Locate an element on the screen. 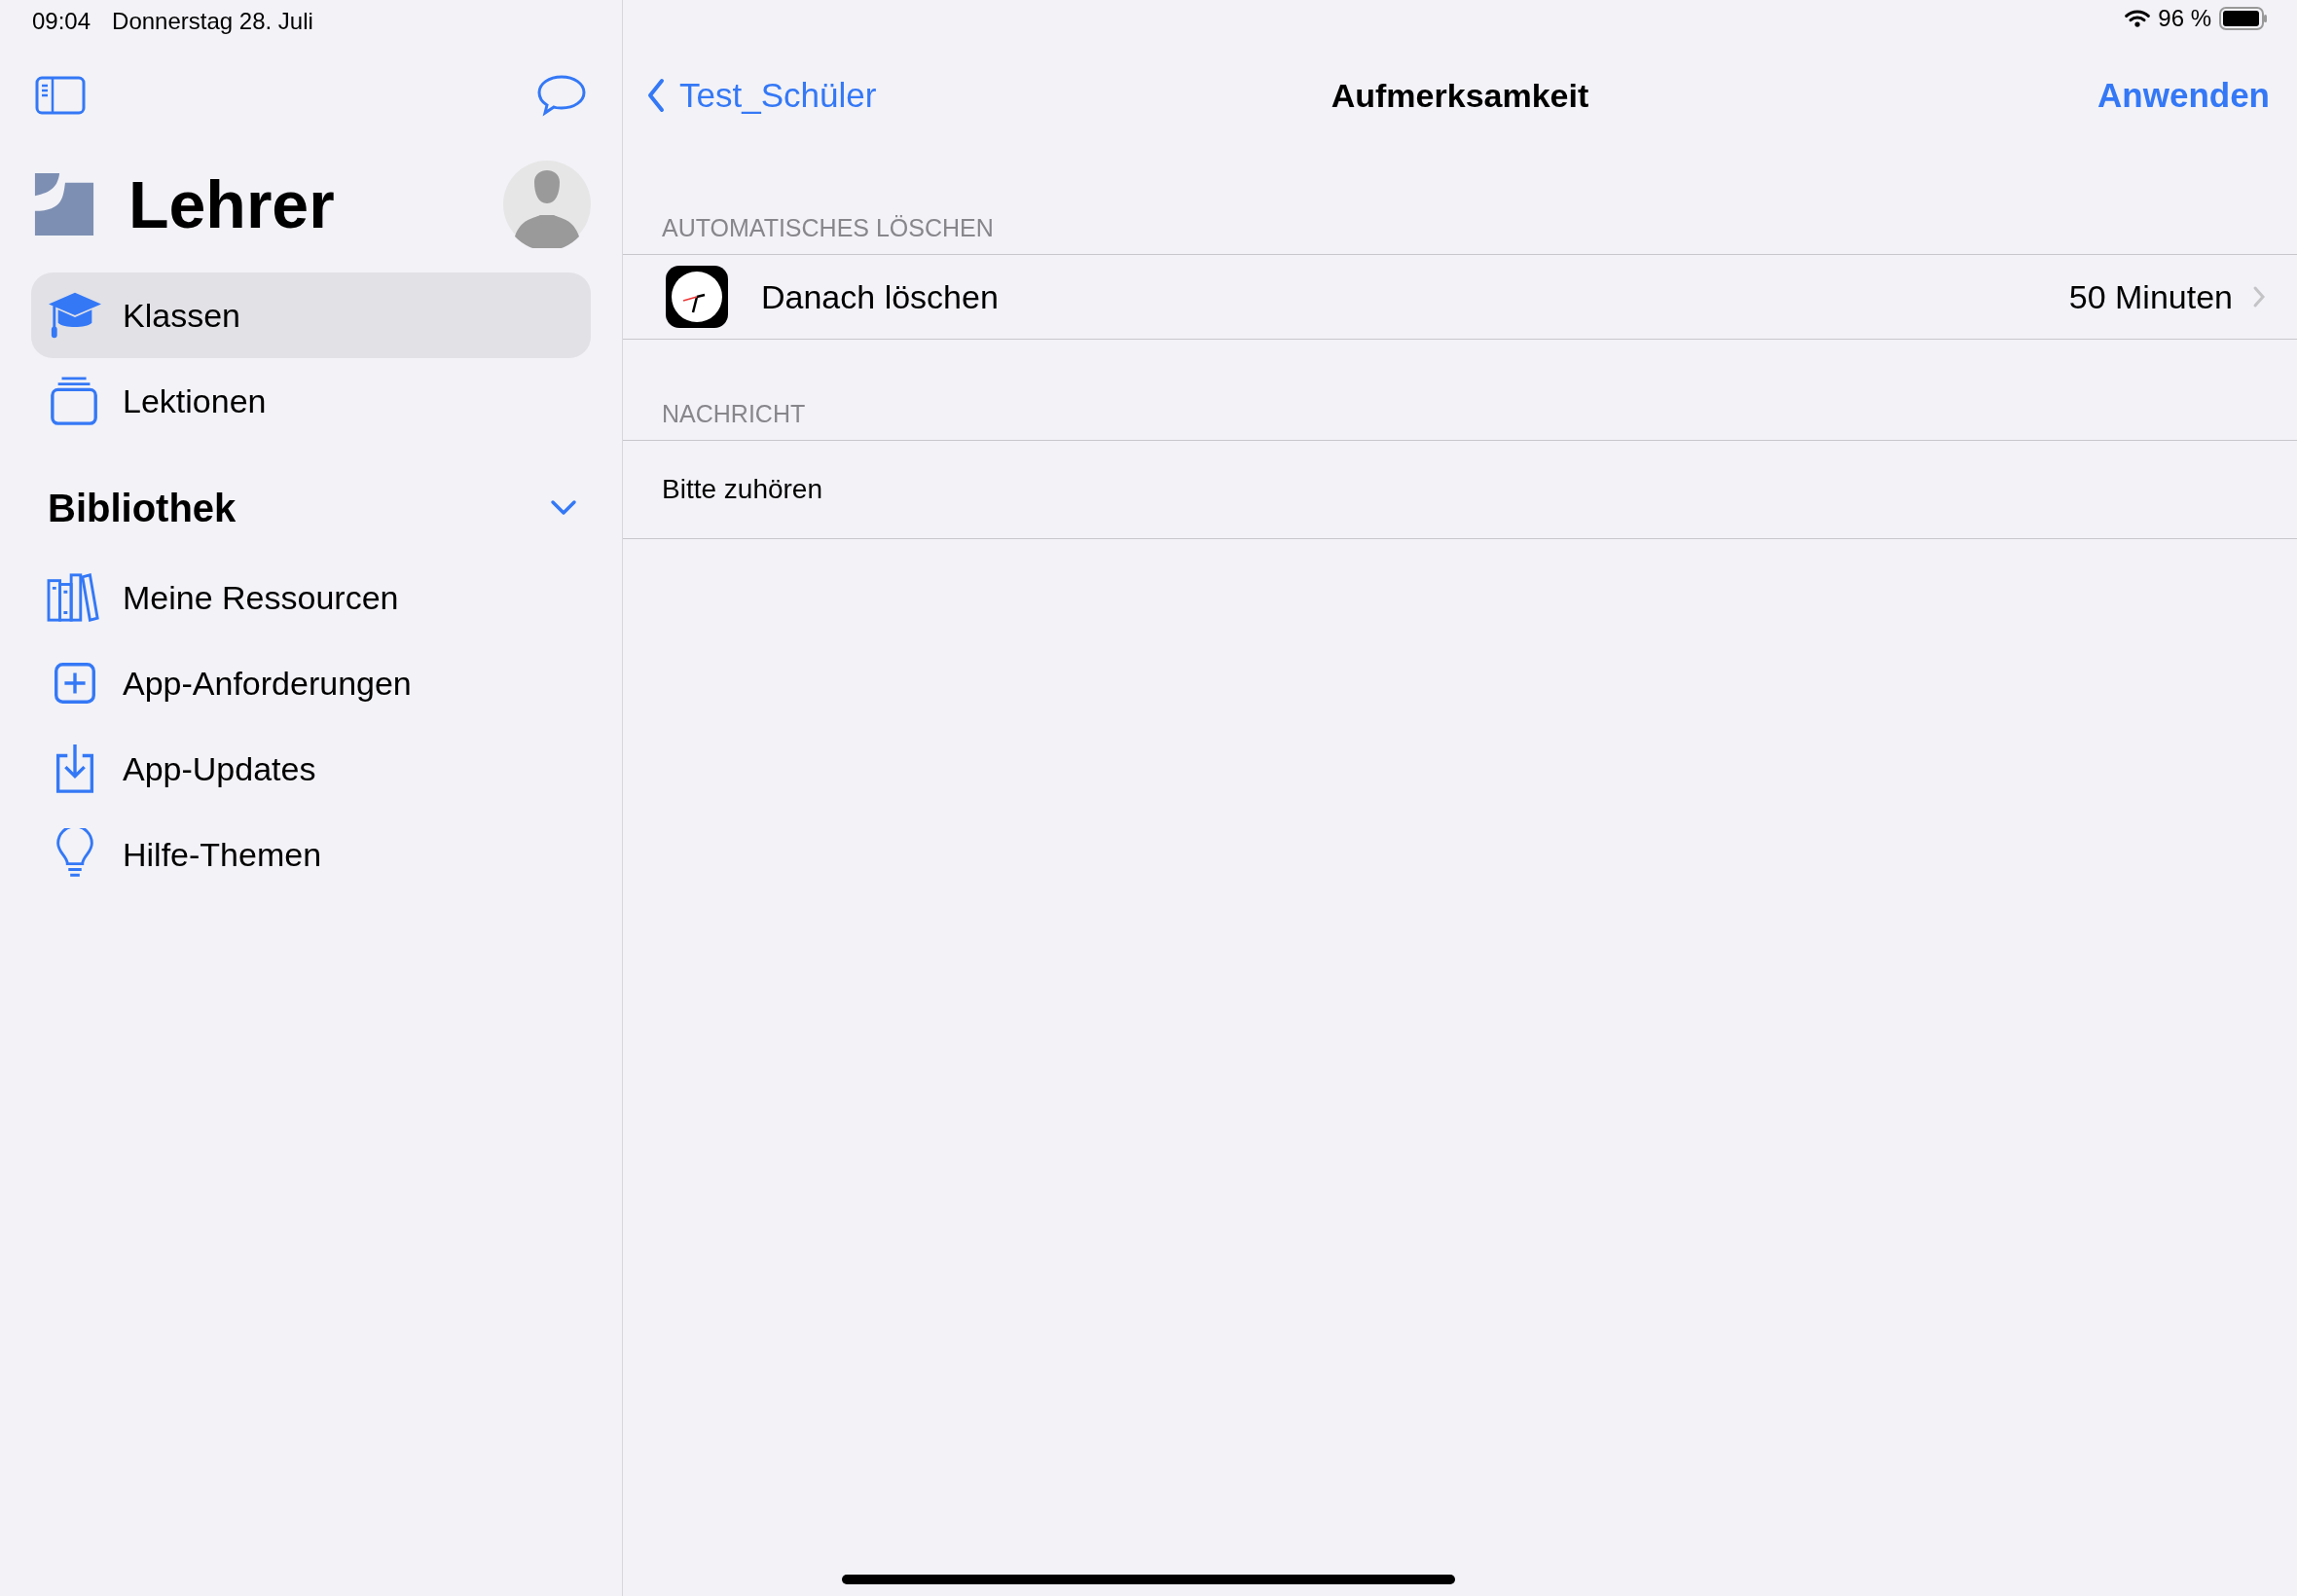 The height and width of the screenshot is (1596, 2297). sidebar-item: App-Anforderungen is located at coordinates (311, 683).